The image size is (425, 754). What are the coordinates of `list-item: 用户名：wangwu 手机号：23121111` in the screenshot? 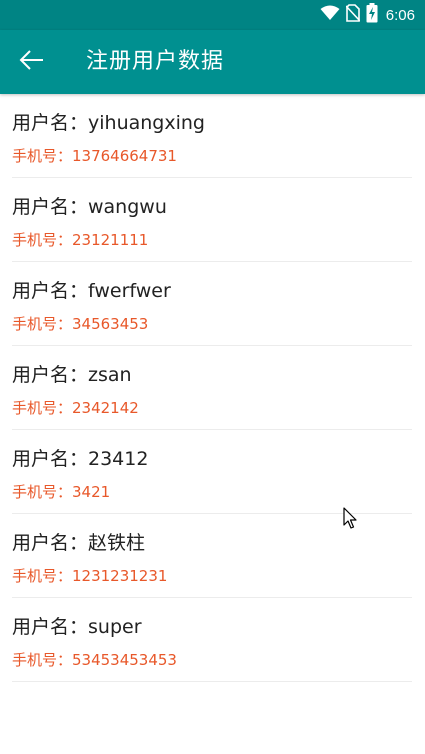 It's located at (212, 220).